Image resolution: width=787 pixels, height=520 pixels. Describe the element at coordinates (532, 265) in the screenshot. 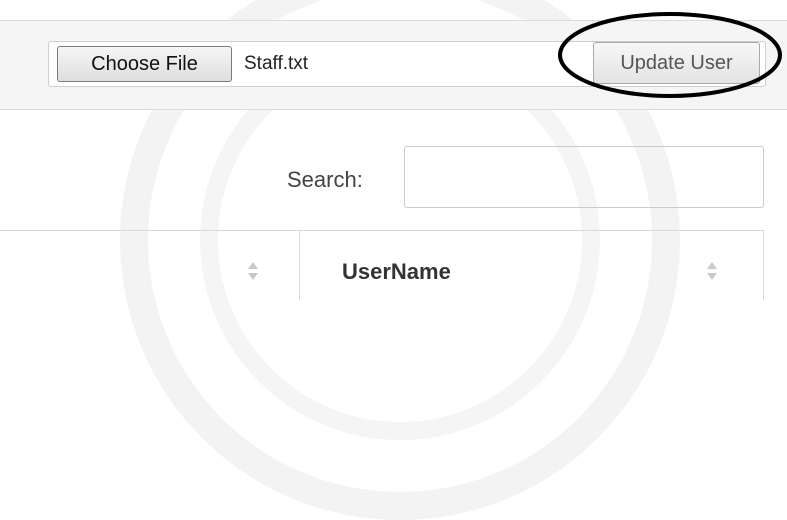

I see `table-header-column-username: UserName` at that location.